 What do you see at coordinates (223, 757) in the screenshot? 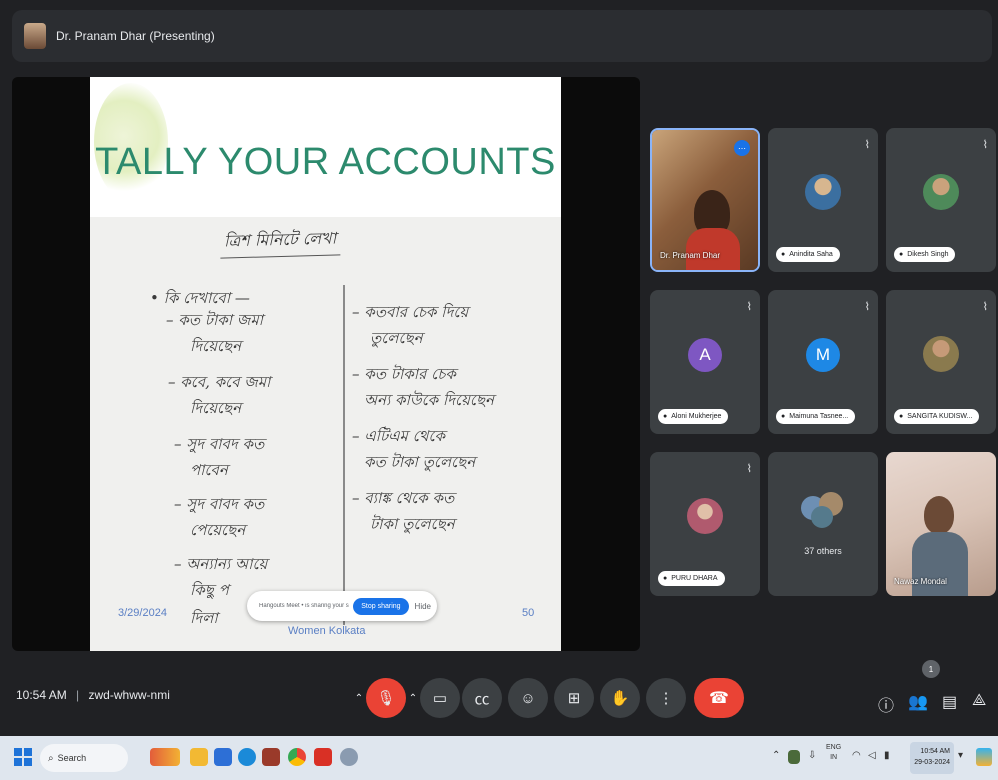
I see `store-icon` at bounding box center [223, 757].